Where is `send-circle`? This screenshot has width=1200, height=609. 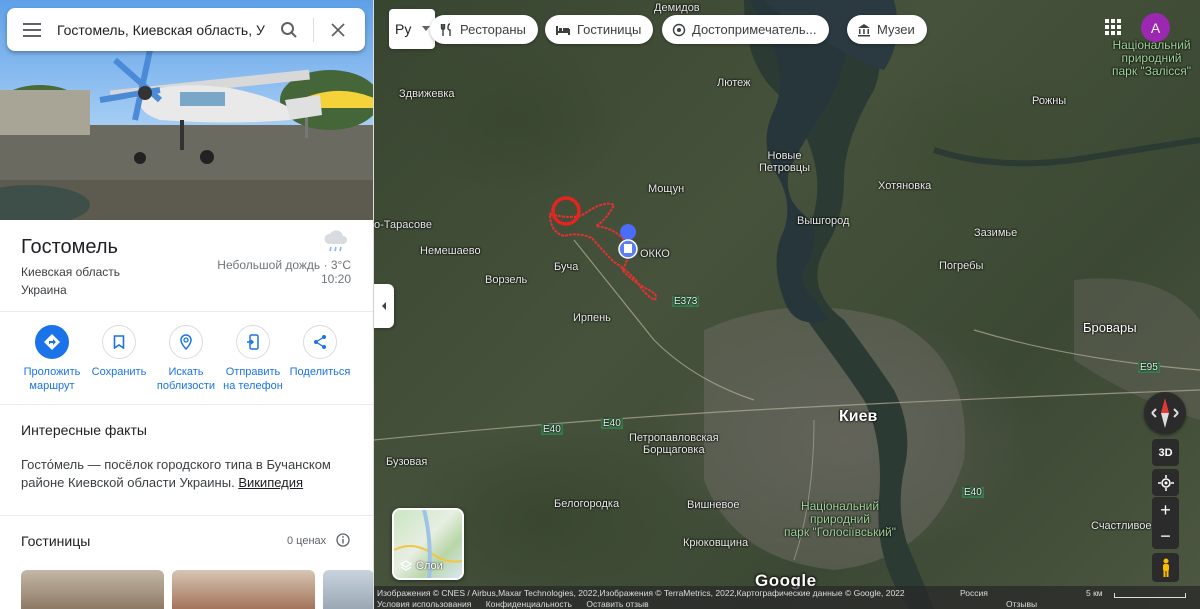 send-circle is located at coordinates (253, 342).